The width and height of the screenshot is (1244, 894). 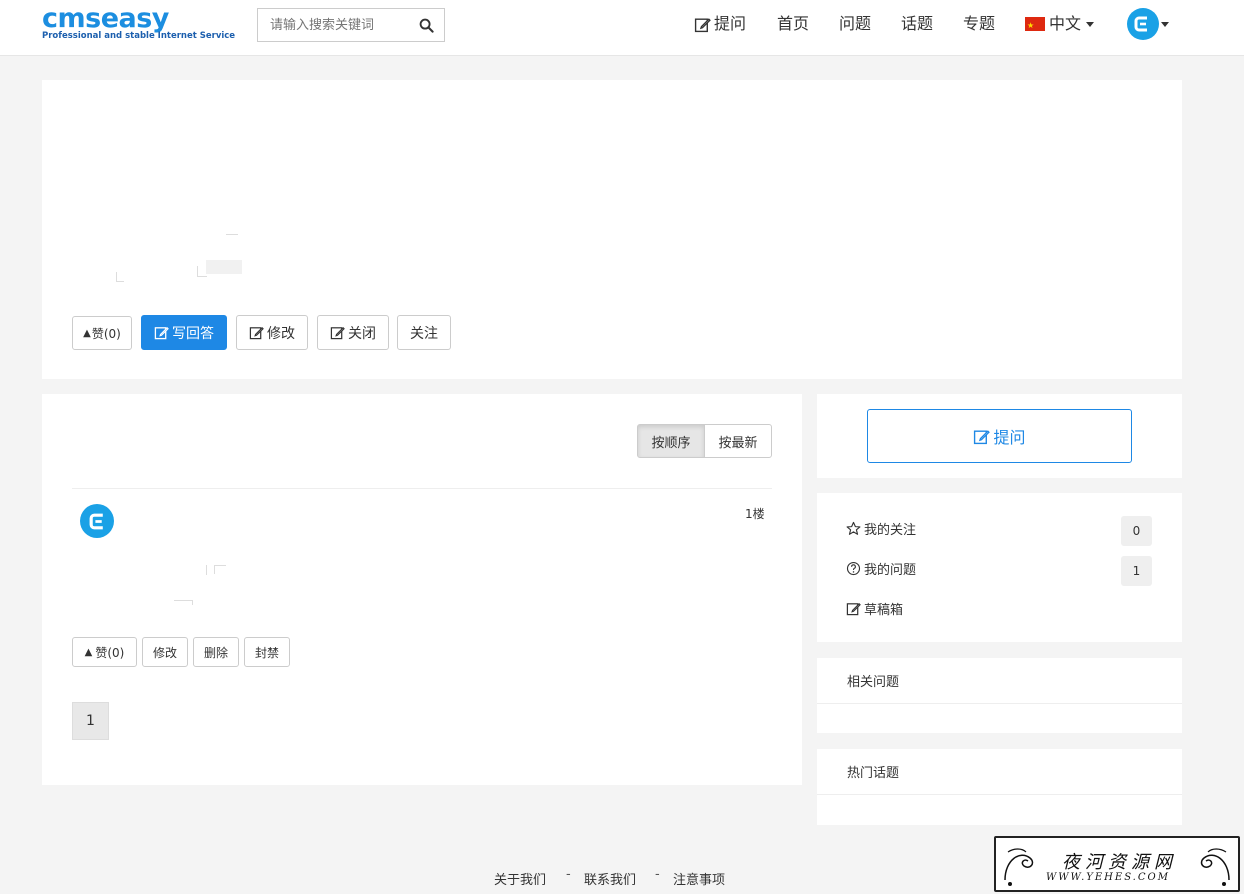 I want to click on watermark-url: WWW.YEHES.COM, so click(x=1108, y=877).